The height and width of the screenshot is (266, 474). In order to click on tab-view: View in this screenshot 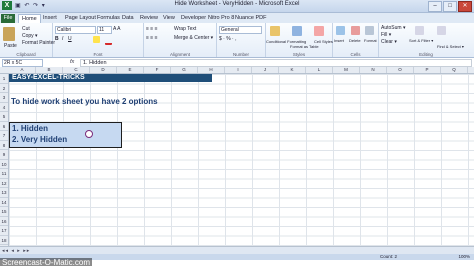, I will do `click(169, 18)`.